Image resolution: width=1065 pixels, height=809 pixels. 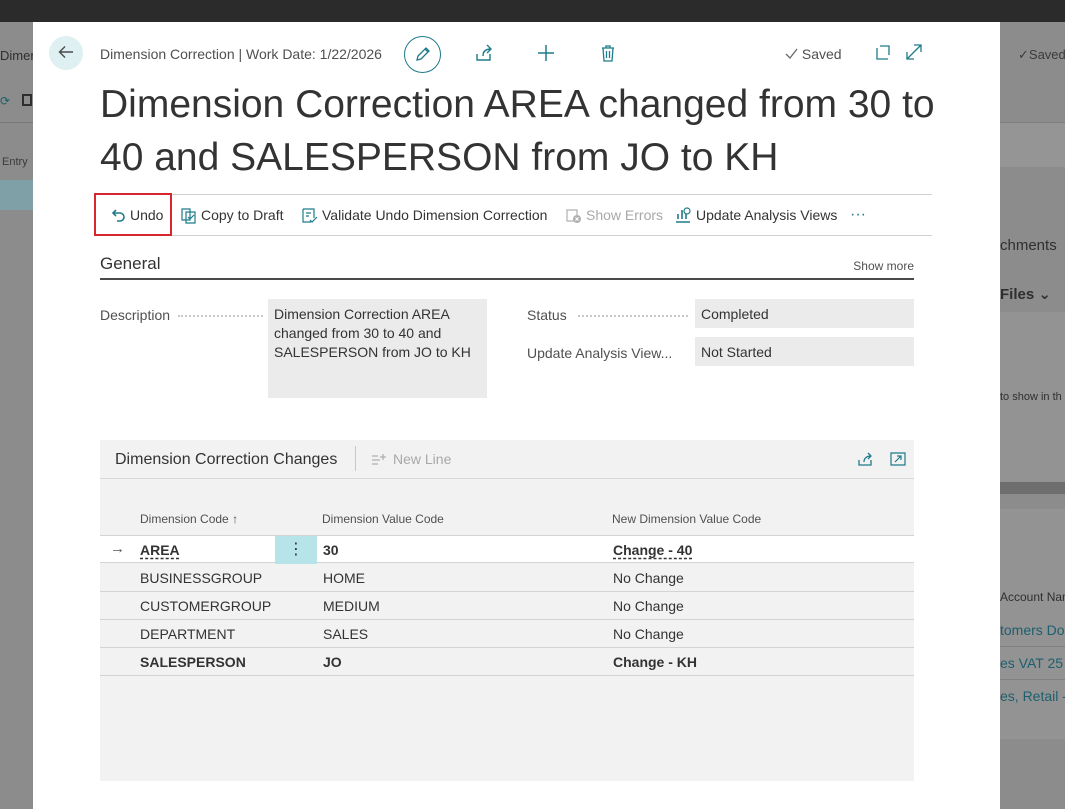 I want to click on update-analysis-views-field: Not Started, so click(x=804, y=351).